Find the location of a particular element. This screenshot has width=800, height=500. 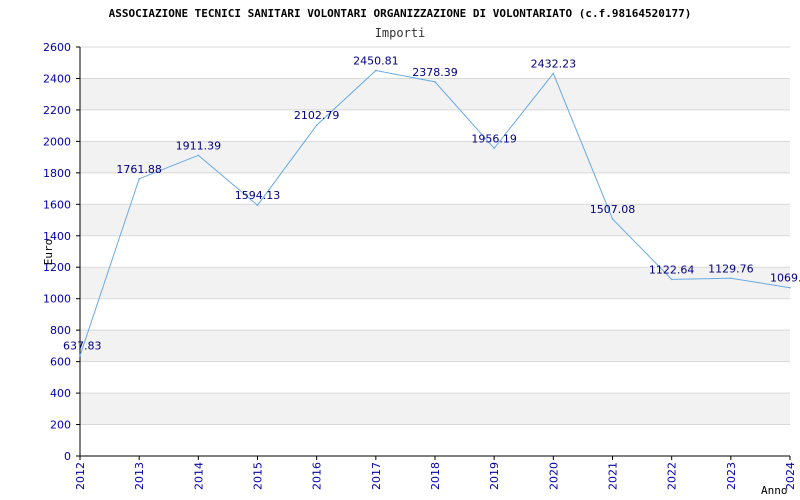

data-label: 2450.81 is located at coordinates (376, 60).